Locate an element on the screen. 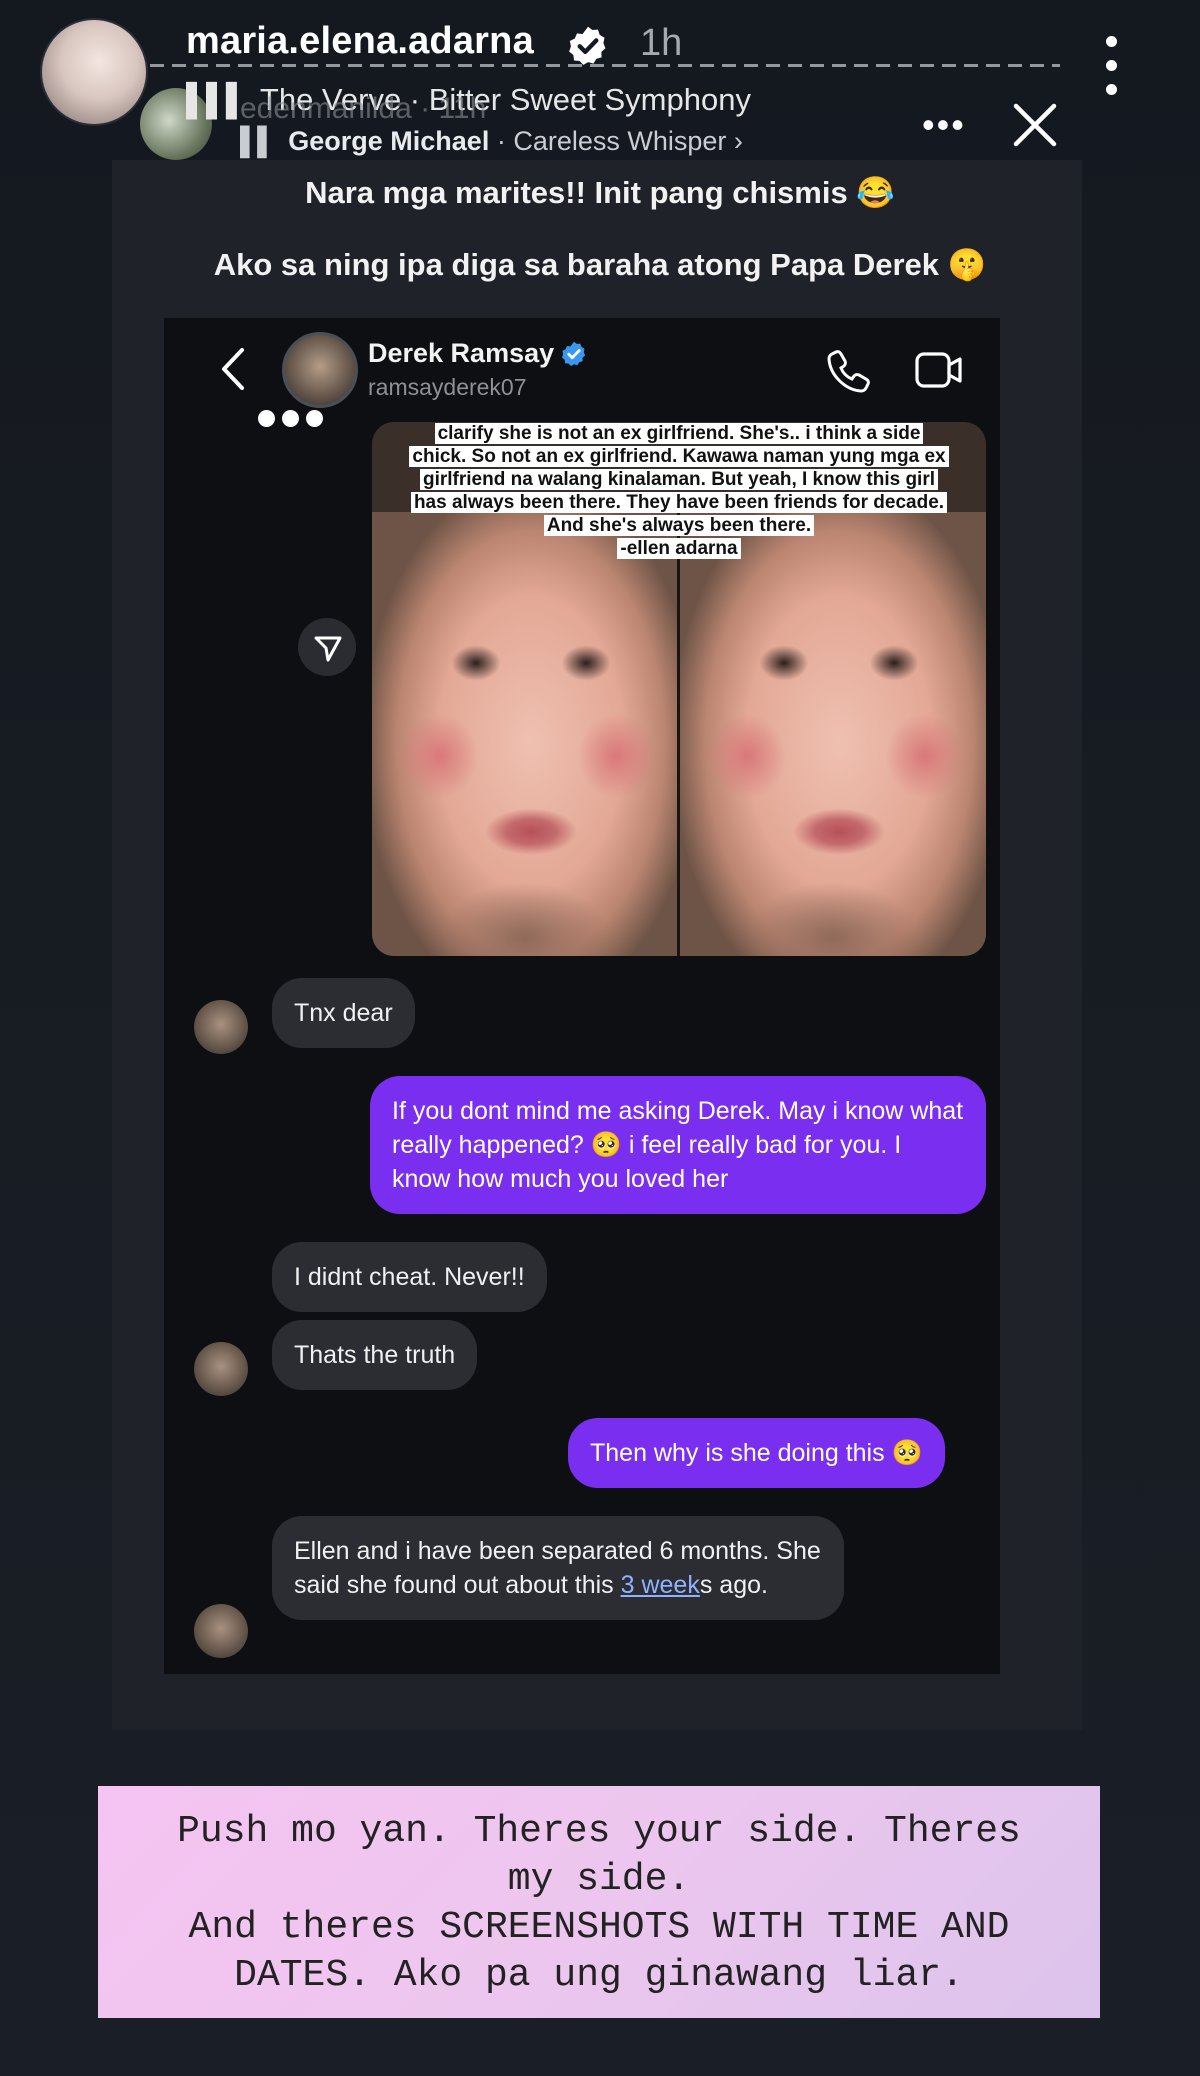 Image resolution: width=1200 pixels, height=2076 pixels. message-incoming: Thats the truth is located at coordinates (375, 1355).